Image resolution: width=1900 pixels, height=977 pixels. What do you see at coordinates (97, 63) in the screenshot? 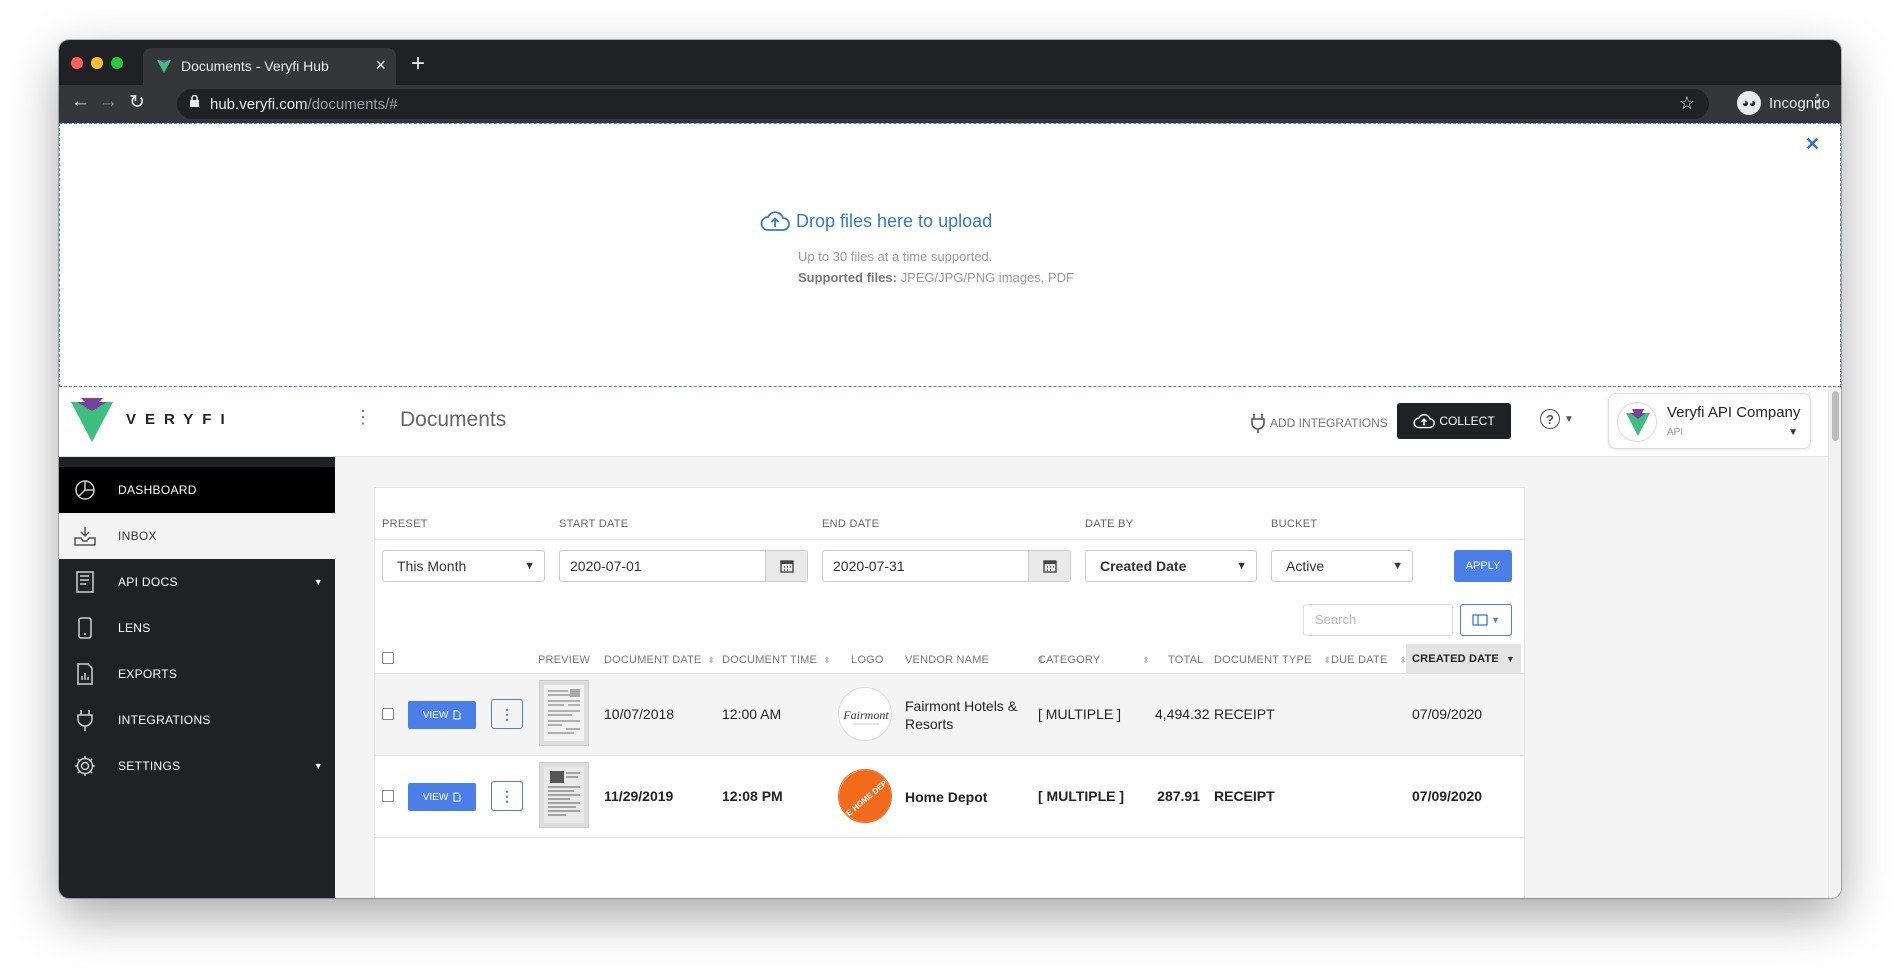
I see `minimize-window-button` at bounding box center [97, 63].